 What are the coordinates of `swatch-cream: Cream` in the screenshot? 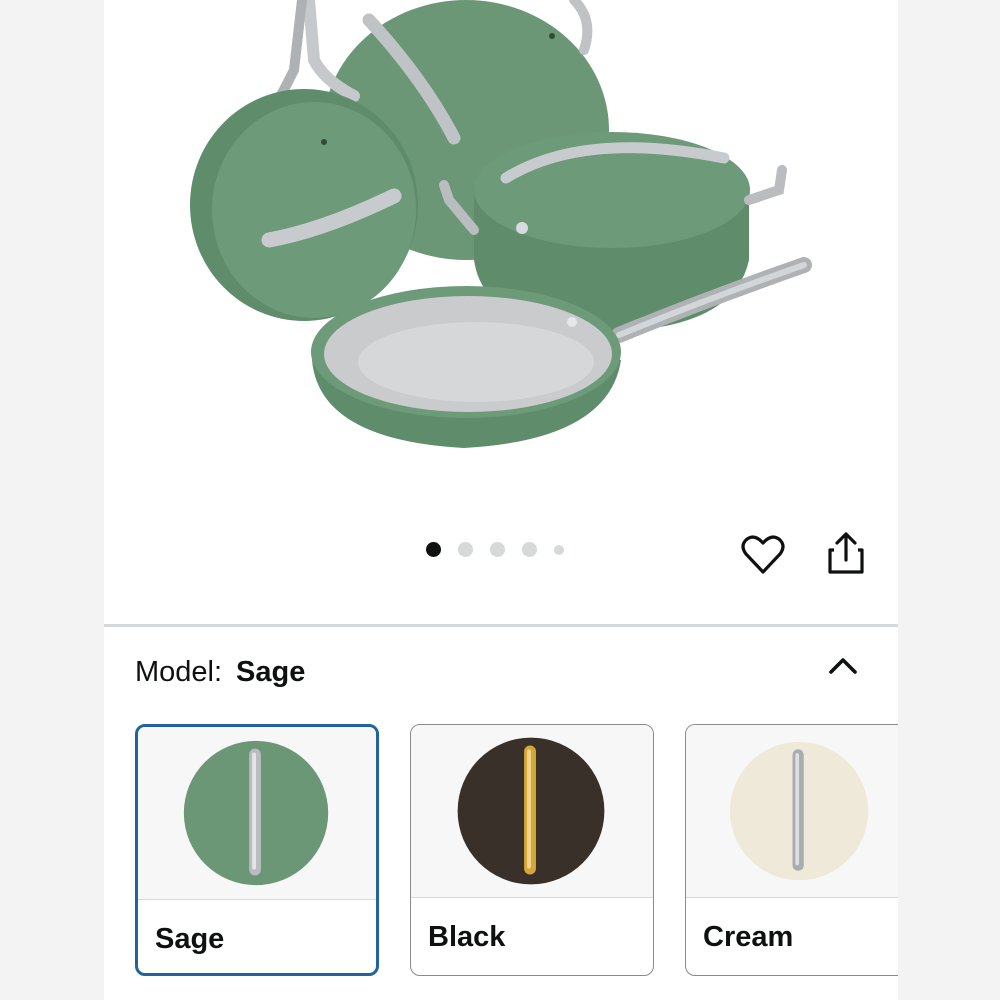 It's located at (791, 850).